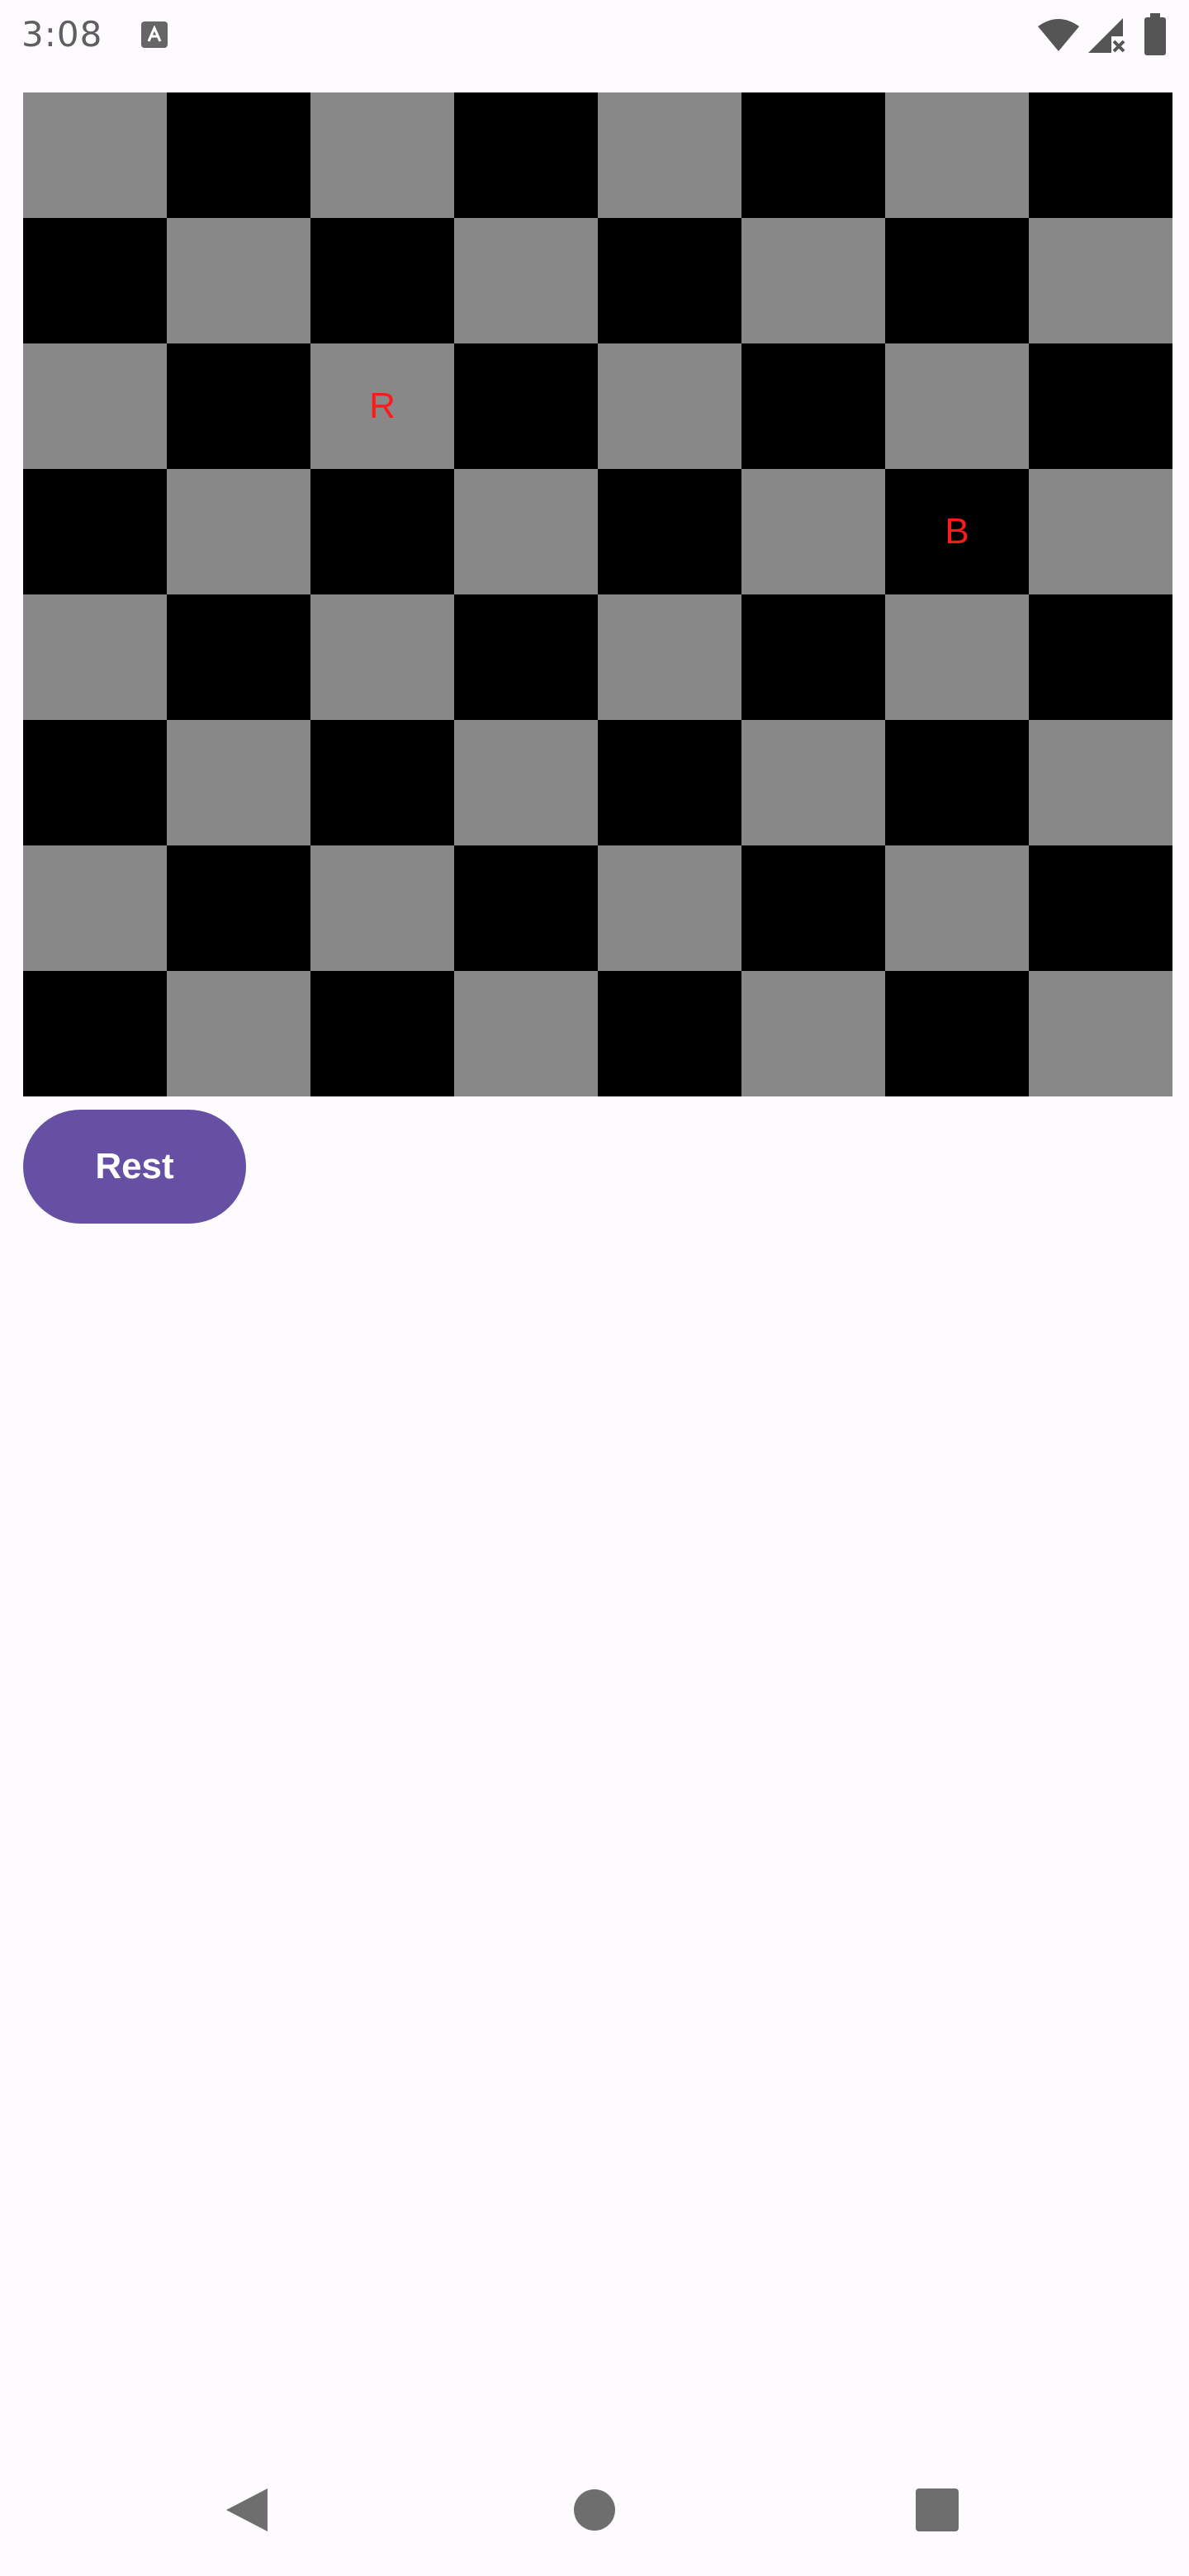  I want to click on board-cell: B, so click(957, 531).